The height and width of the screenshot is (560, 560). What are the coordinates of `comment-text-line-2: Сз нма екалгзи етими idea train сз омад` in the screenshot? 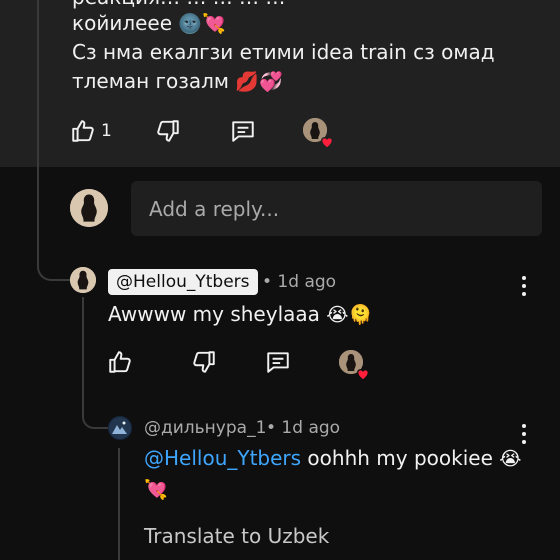 It's located at (283, 52).